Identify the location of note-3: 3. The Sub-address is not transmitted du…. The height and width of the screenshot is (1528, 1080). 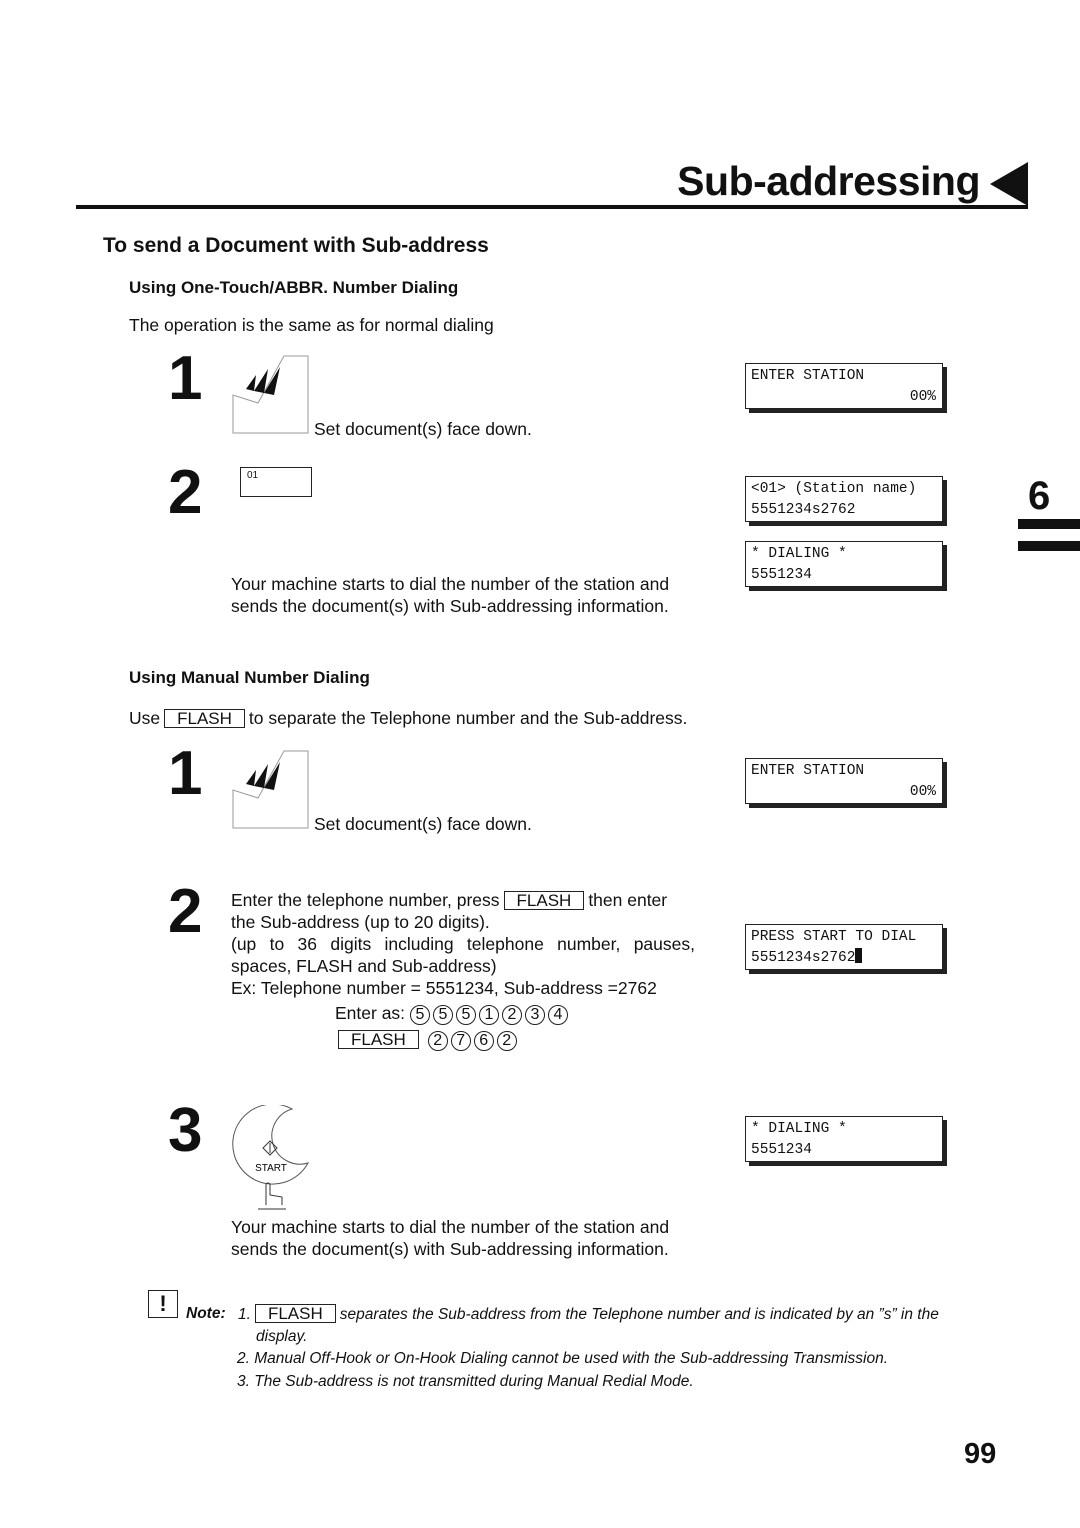
(465, 1381).